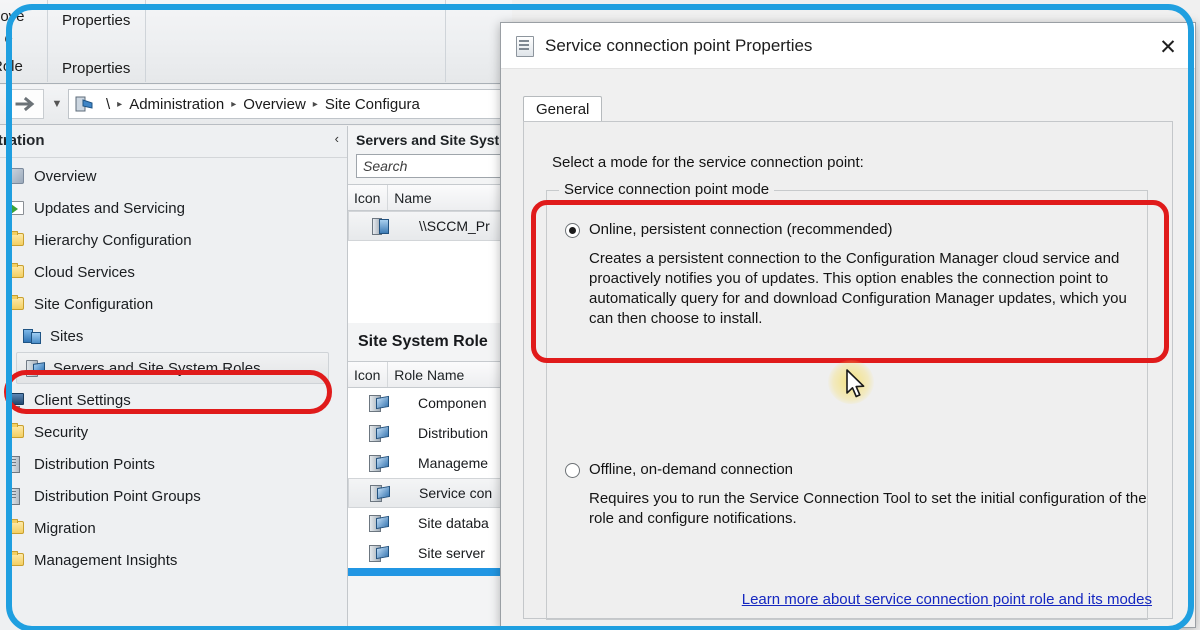 The height and width of the screenshot is (630, 1200). What do you see at coordinates (173, 304) in the screenshot?
I see `sidebar-item-site-configuration: Site Configuration` at bounding box center [173, 304].